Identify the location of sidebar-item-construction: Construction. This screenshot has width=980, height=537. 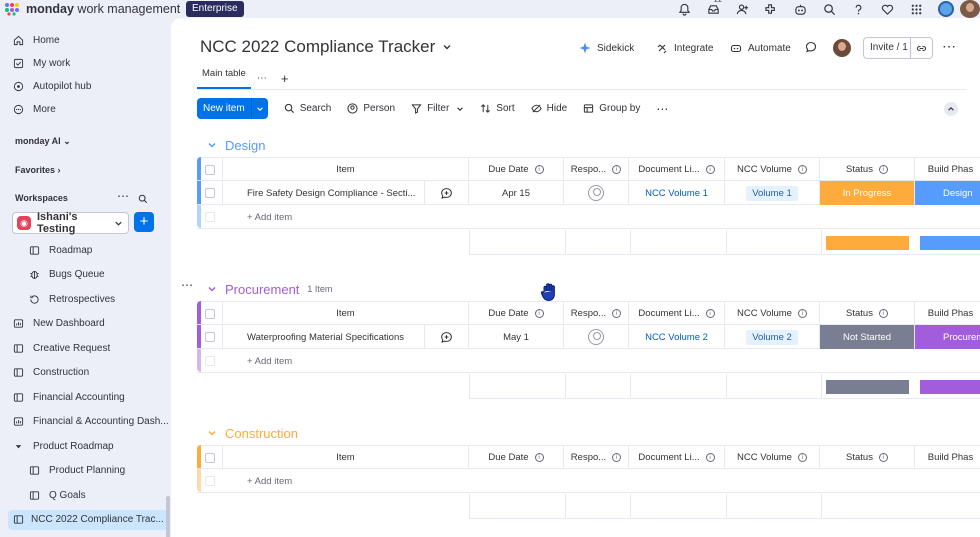
(51, 373).